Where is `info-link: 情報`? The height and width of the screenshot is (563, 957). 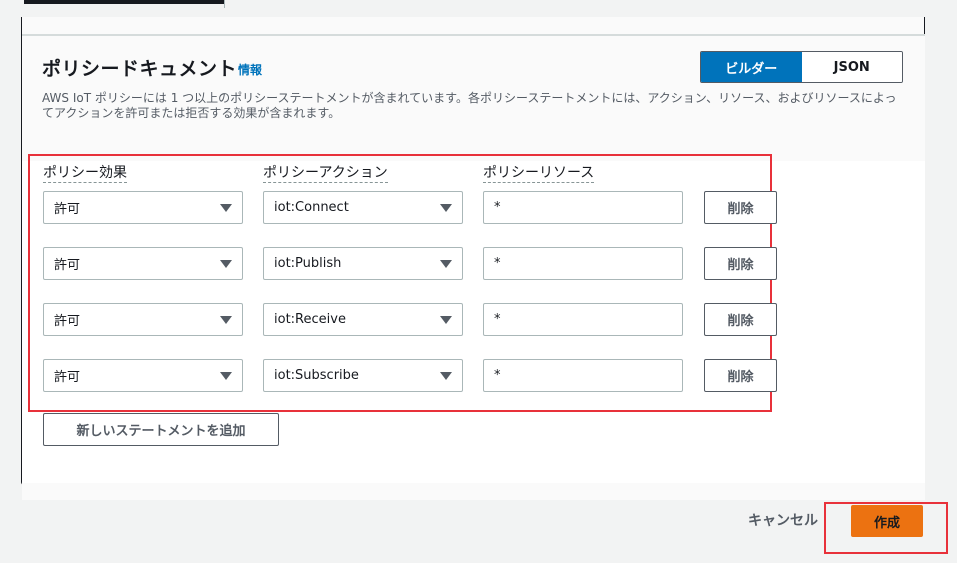
info-link: 情報 is located at coordinates (250, 69).